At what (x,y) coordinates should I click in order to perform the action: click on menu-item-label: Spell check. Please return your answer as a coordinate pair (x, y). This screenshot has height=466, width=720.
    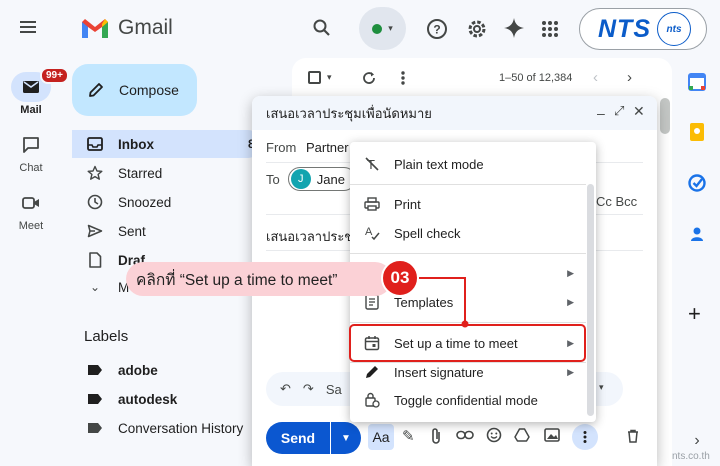
    Looking at the image, I should click on (427, 233).